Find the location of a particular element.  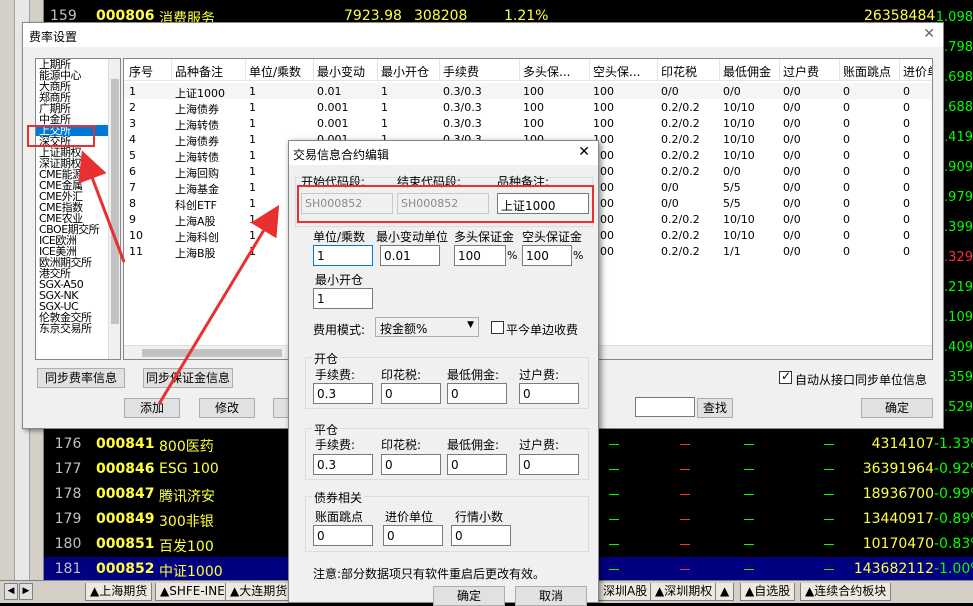

quote-no: 179 is located at coordinates (68, 519).